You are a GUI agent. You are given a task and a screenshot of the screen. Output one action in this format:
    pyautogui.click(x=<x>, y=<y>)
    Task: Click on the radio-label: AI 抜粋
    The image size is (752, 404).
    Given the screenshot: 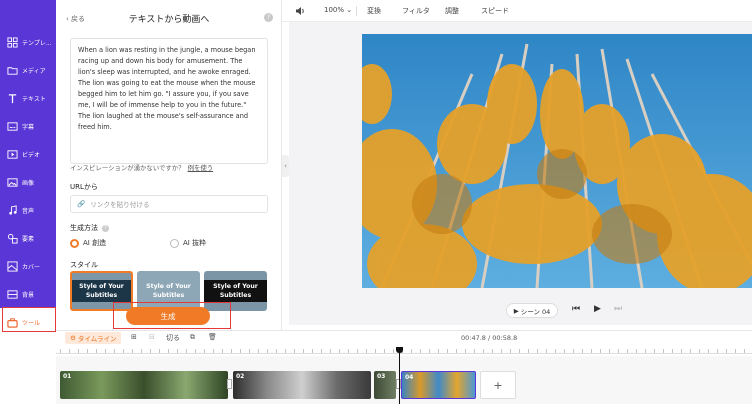 What is the action you would take?
    pyautogui.click(x=195, y=243)
    